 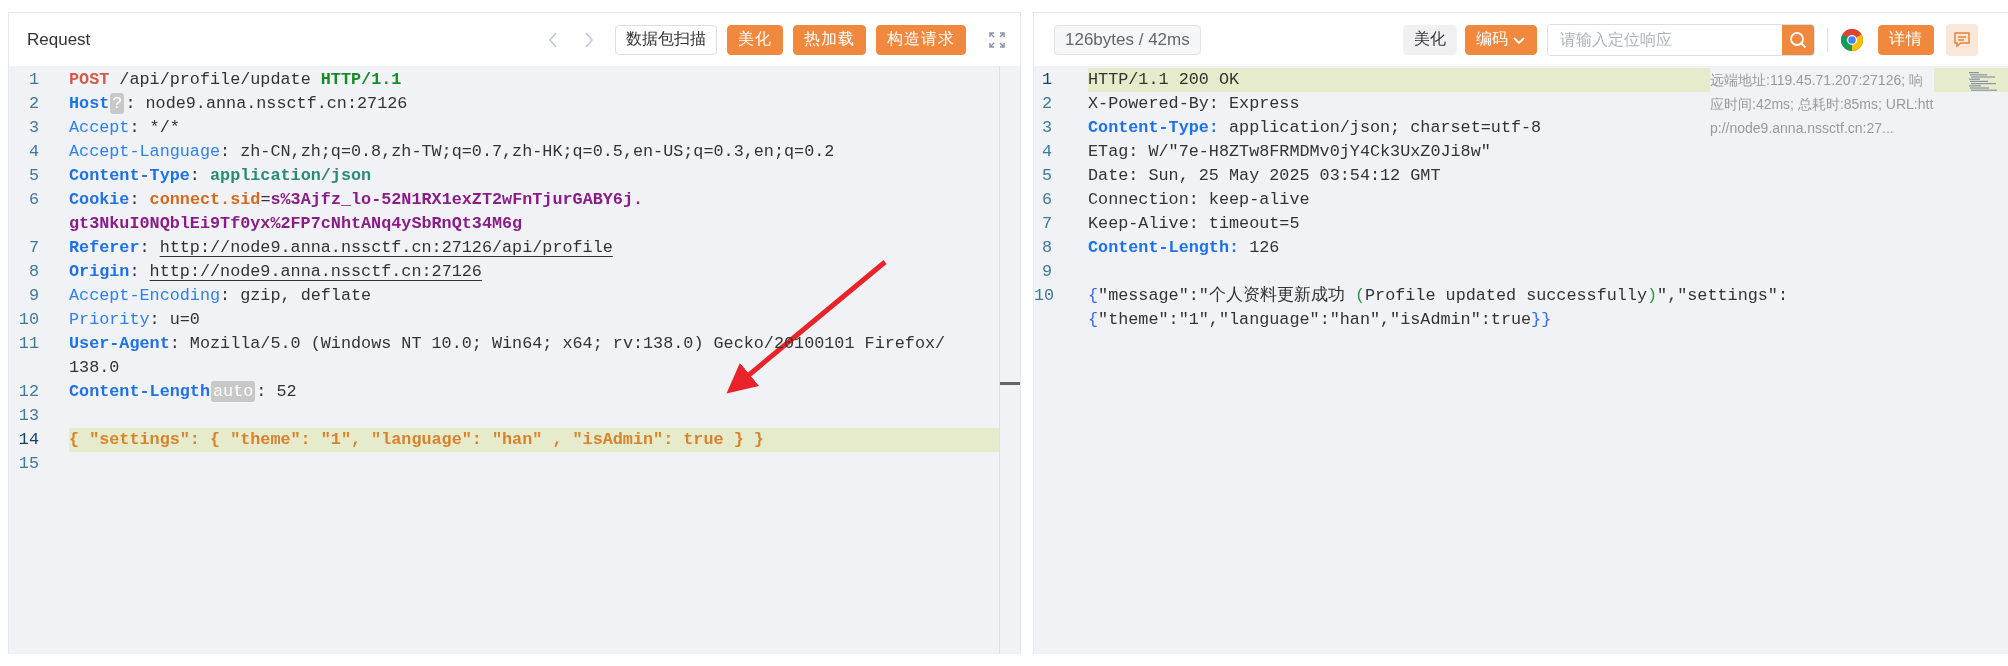 What do you see at coordinates (215, 79) in the screenshot?
I see `code-text: /api/profile/update` at bounding box center [215, 79].